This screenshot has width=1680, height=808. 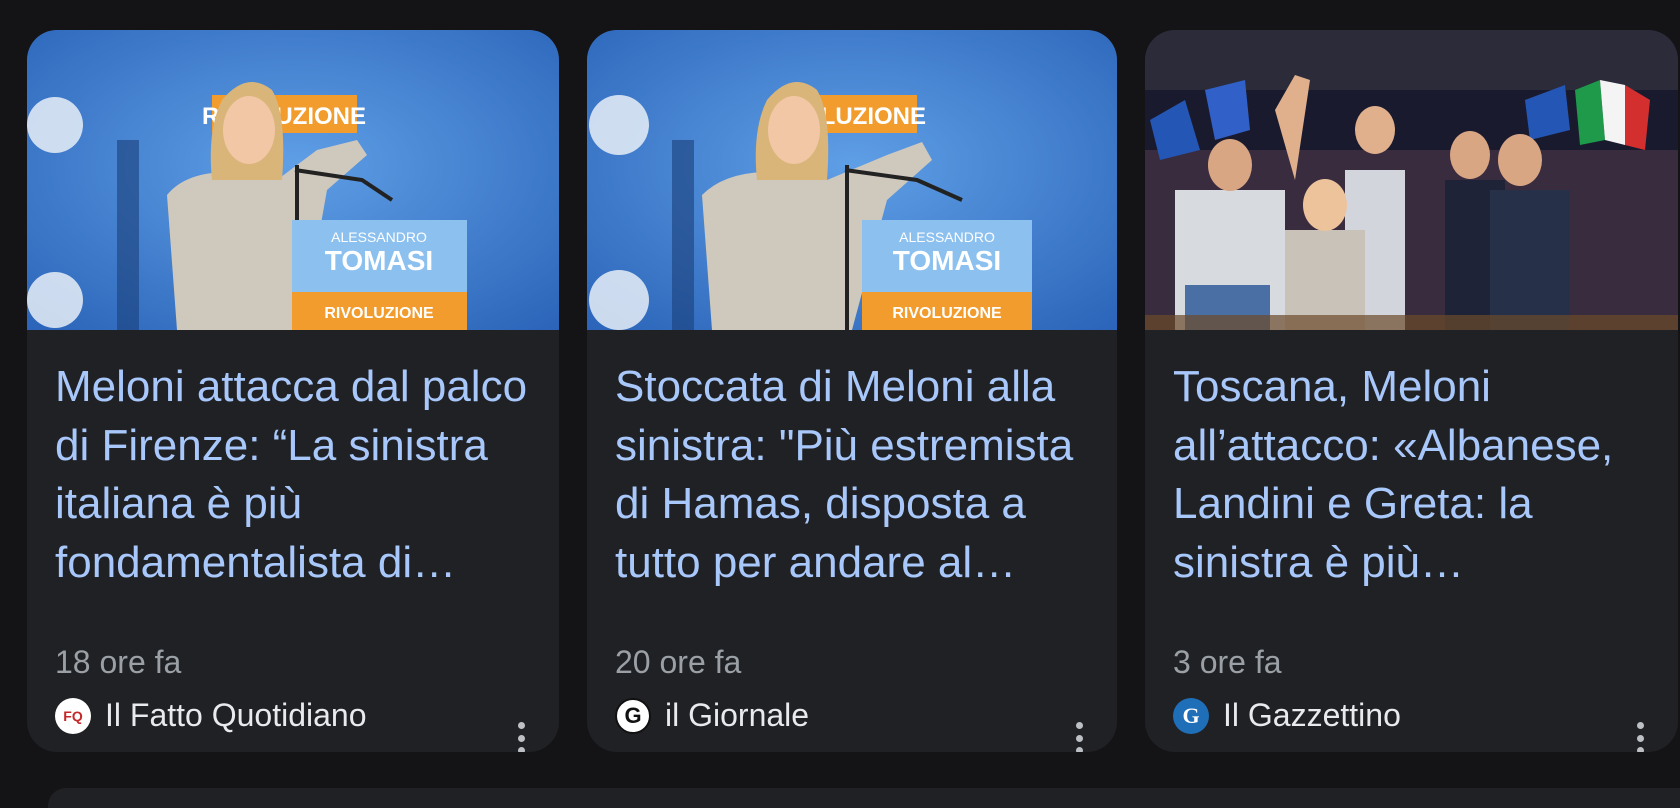 What do you see at coordinates (1411, 180) in the screenshot?
I see `news-thumbnail` at bounding box center [1411, 180].